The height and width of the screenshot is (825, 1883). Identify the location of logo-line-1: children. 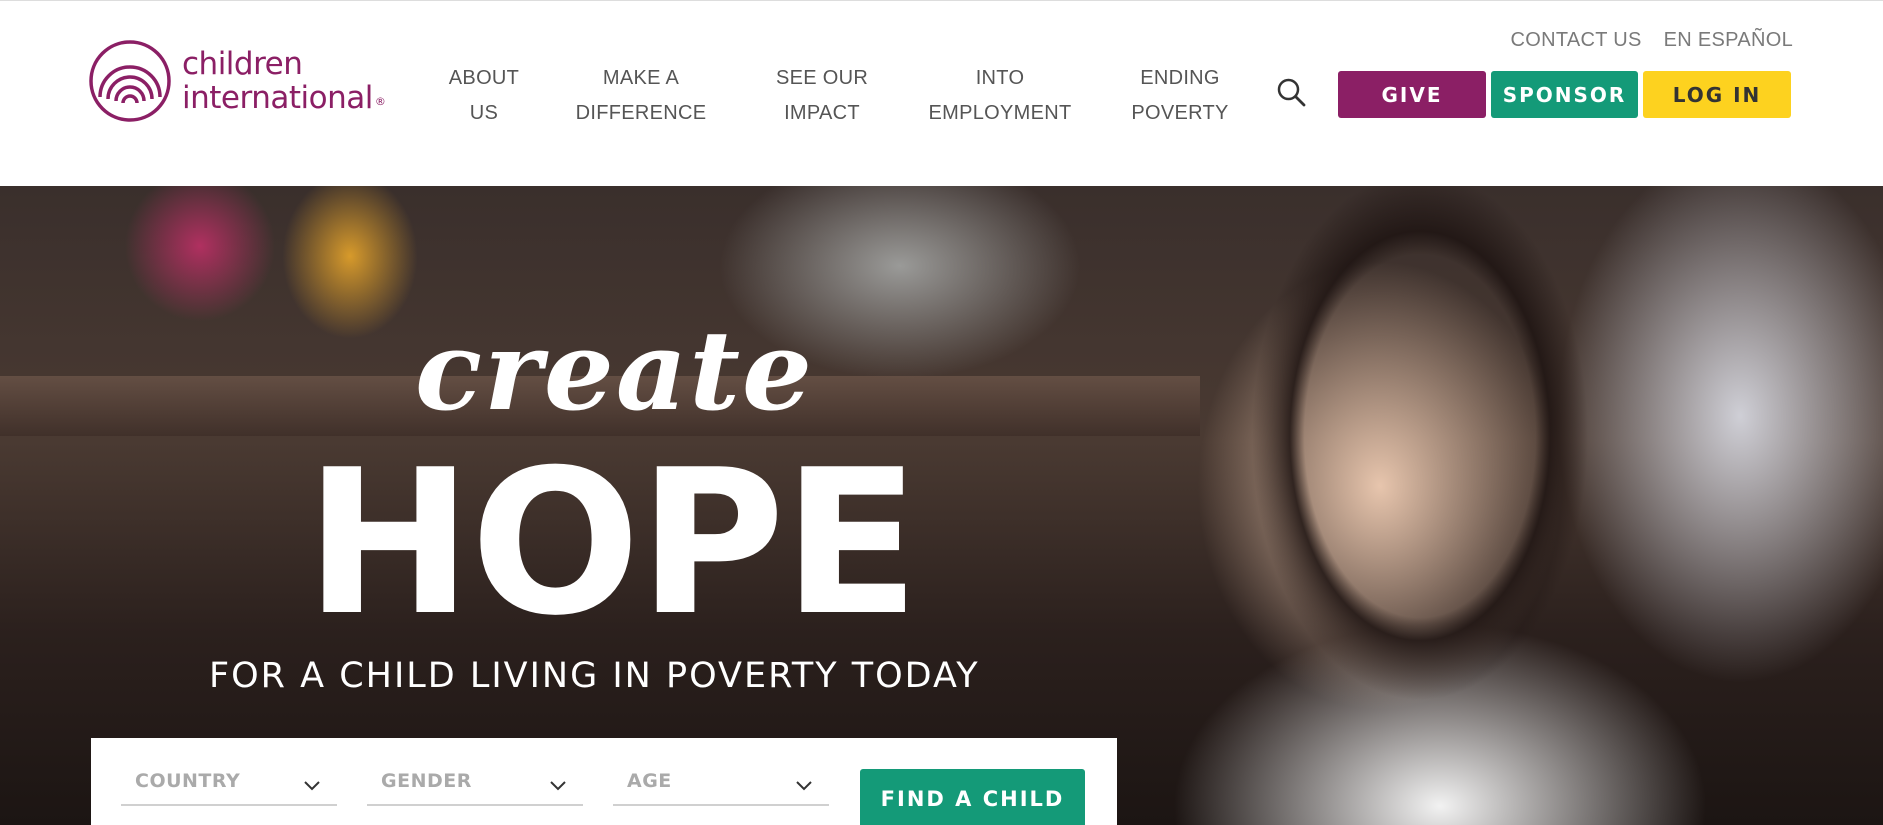
(242, 64).